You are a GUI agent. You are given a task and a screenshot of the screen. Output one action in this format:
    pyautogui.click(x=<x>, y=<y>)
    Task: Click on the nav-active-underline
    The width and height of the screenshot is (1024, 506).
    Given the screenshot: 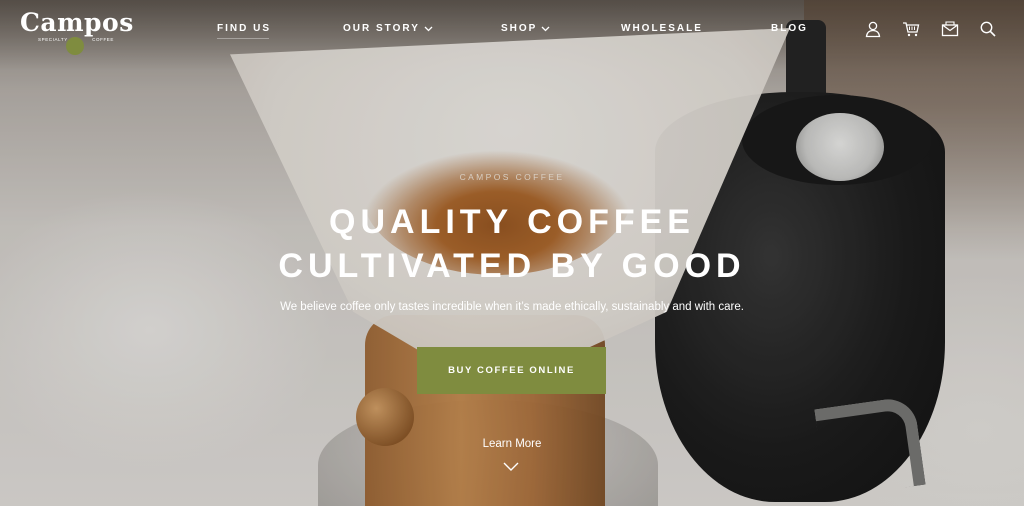 What is the action you would take?
    pyautogui.click(x=243, y=38)
    